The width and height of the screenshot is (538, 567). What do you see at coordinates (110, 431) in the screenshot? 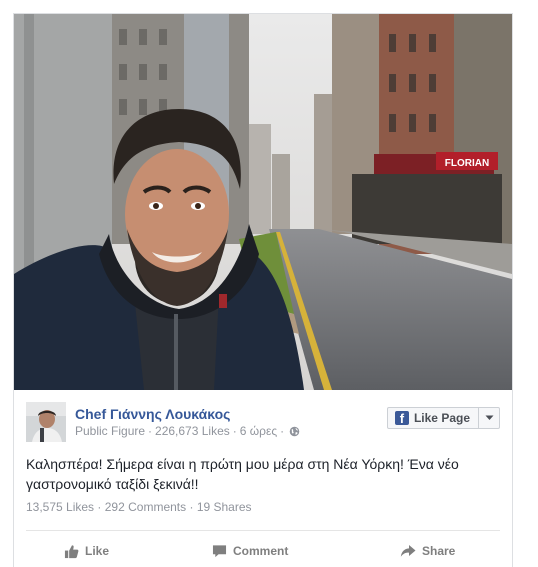
I see `page-category: Public Figure` at bounding box center [110, 431].